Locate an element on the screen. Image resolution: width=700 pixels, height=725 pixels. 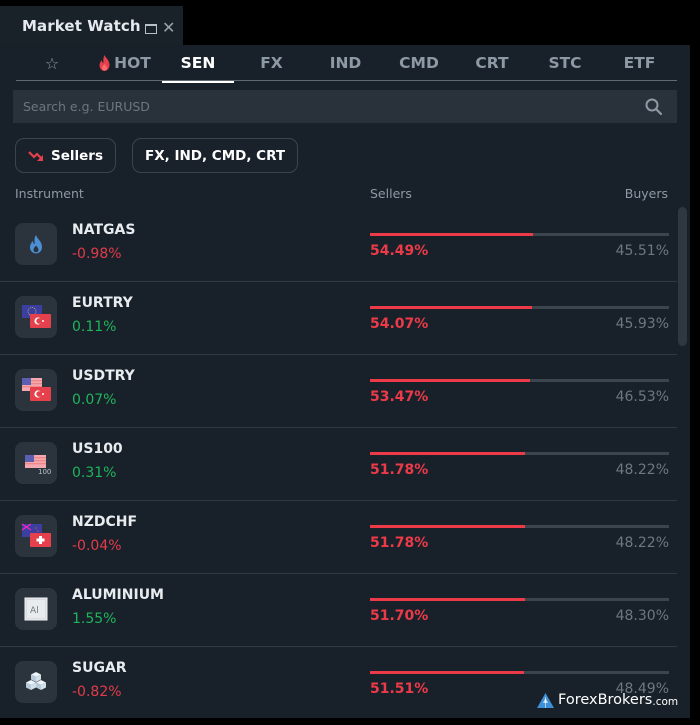
tab-label: SEN is located at coordinates (198, 63).